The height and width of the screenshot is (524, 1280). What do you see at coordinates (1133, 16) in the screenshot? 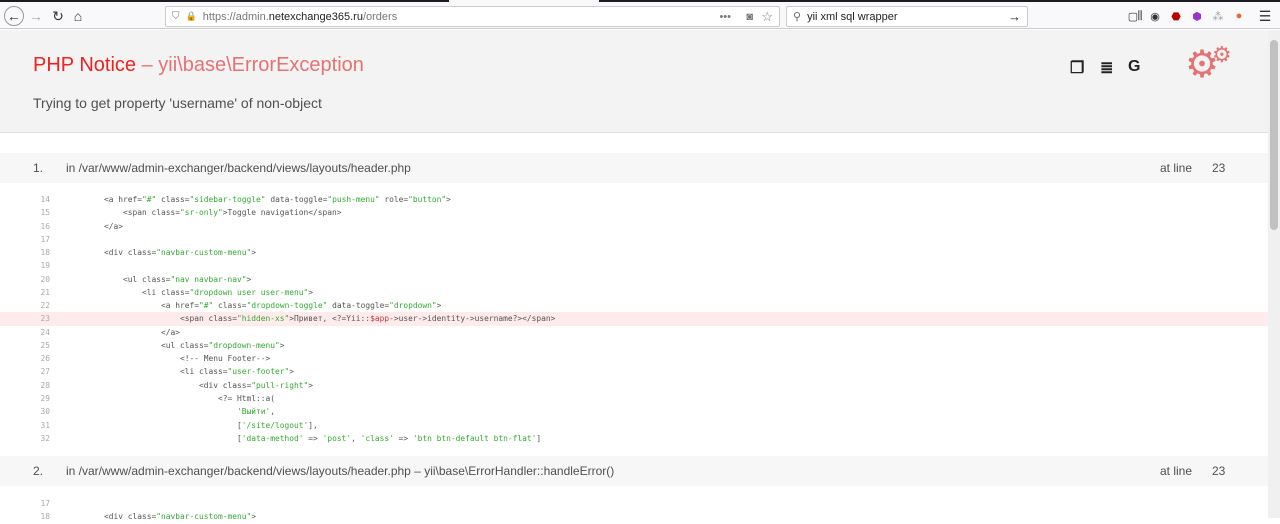
I see `sidebar-icon: ▢` at bounding box center [1133, 16].